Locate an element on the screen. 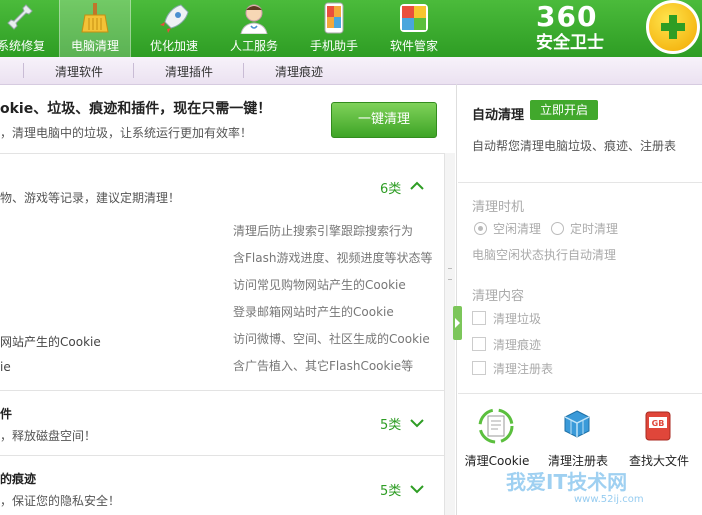 The image size is (702, 515). section-traces-desc: 物、游戏等记录，建议定期清理！ is located at coordinates (90, 198).